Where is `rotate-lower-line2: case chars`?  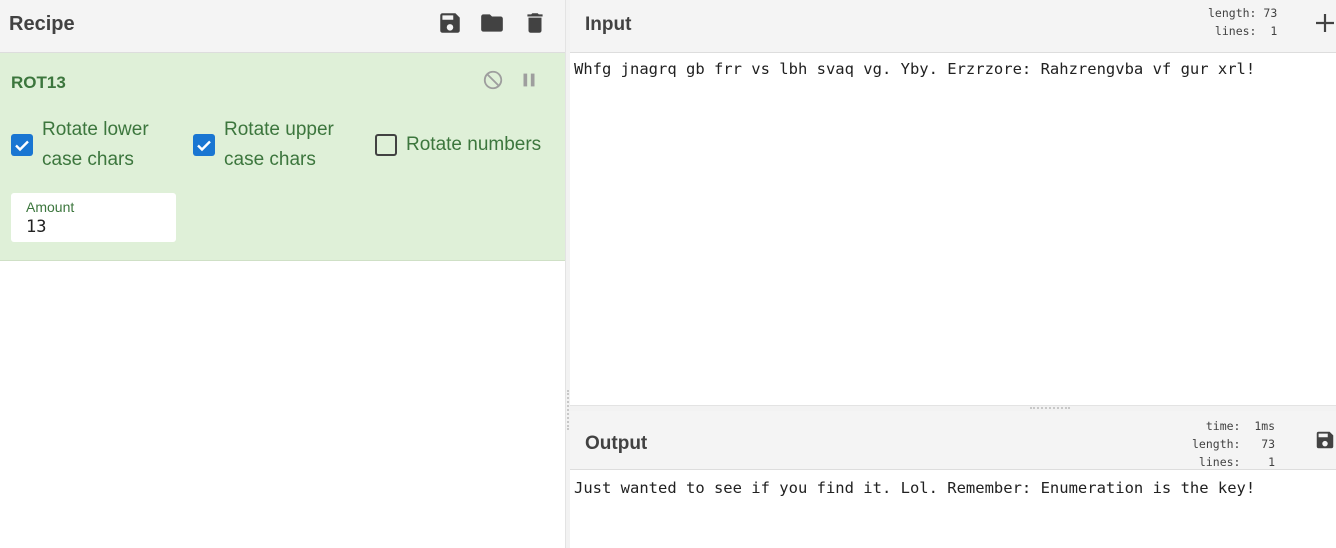 rotate-lower-line2: case chars is located at coordinates (88, 159).